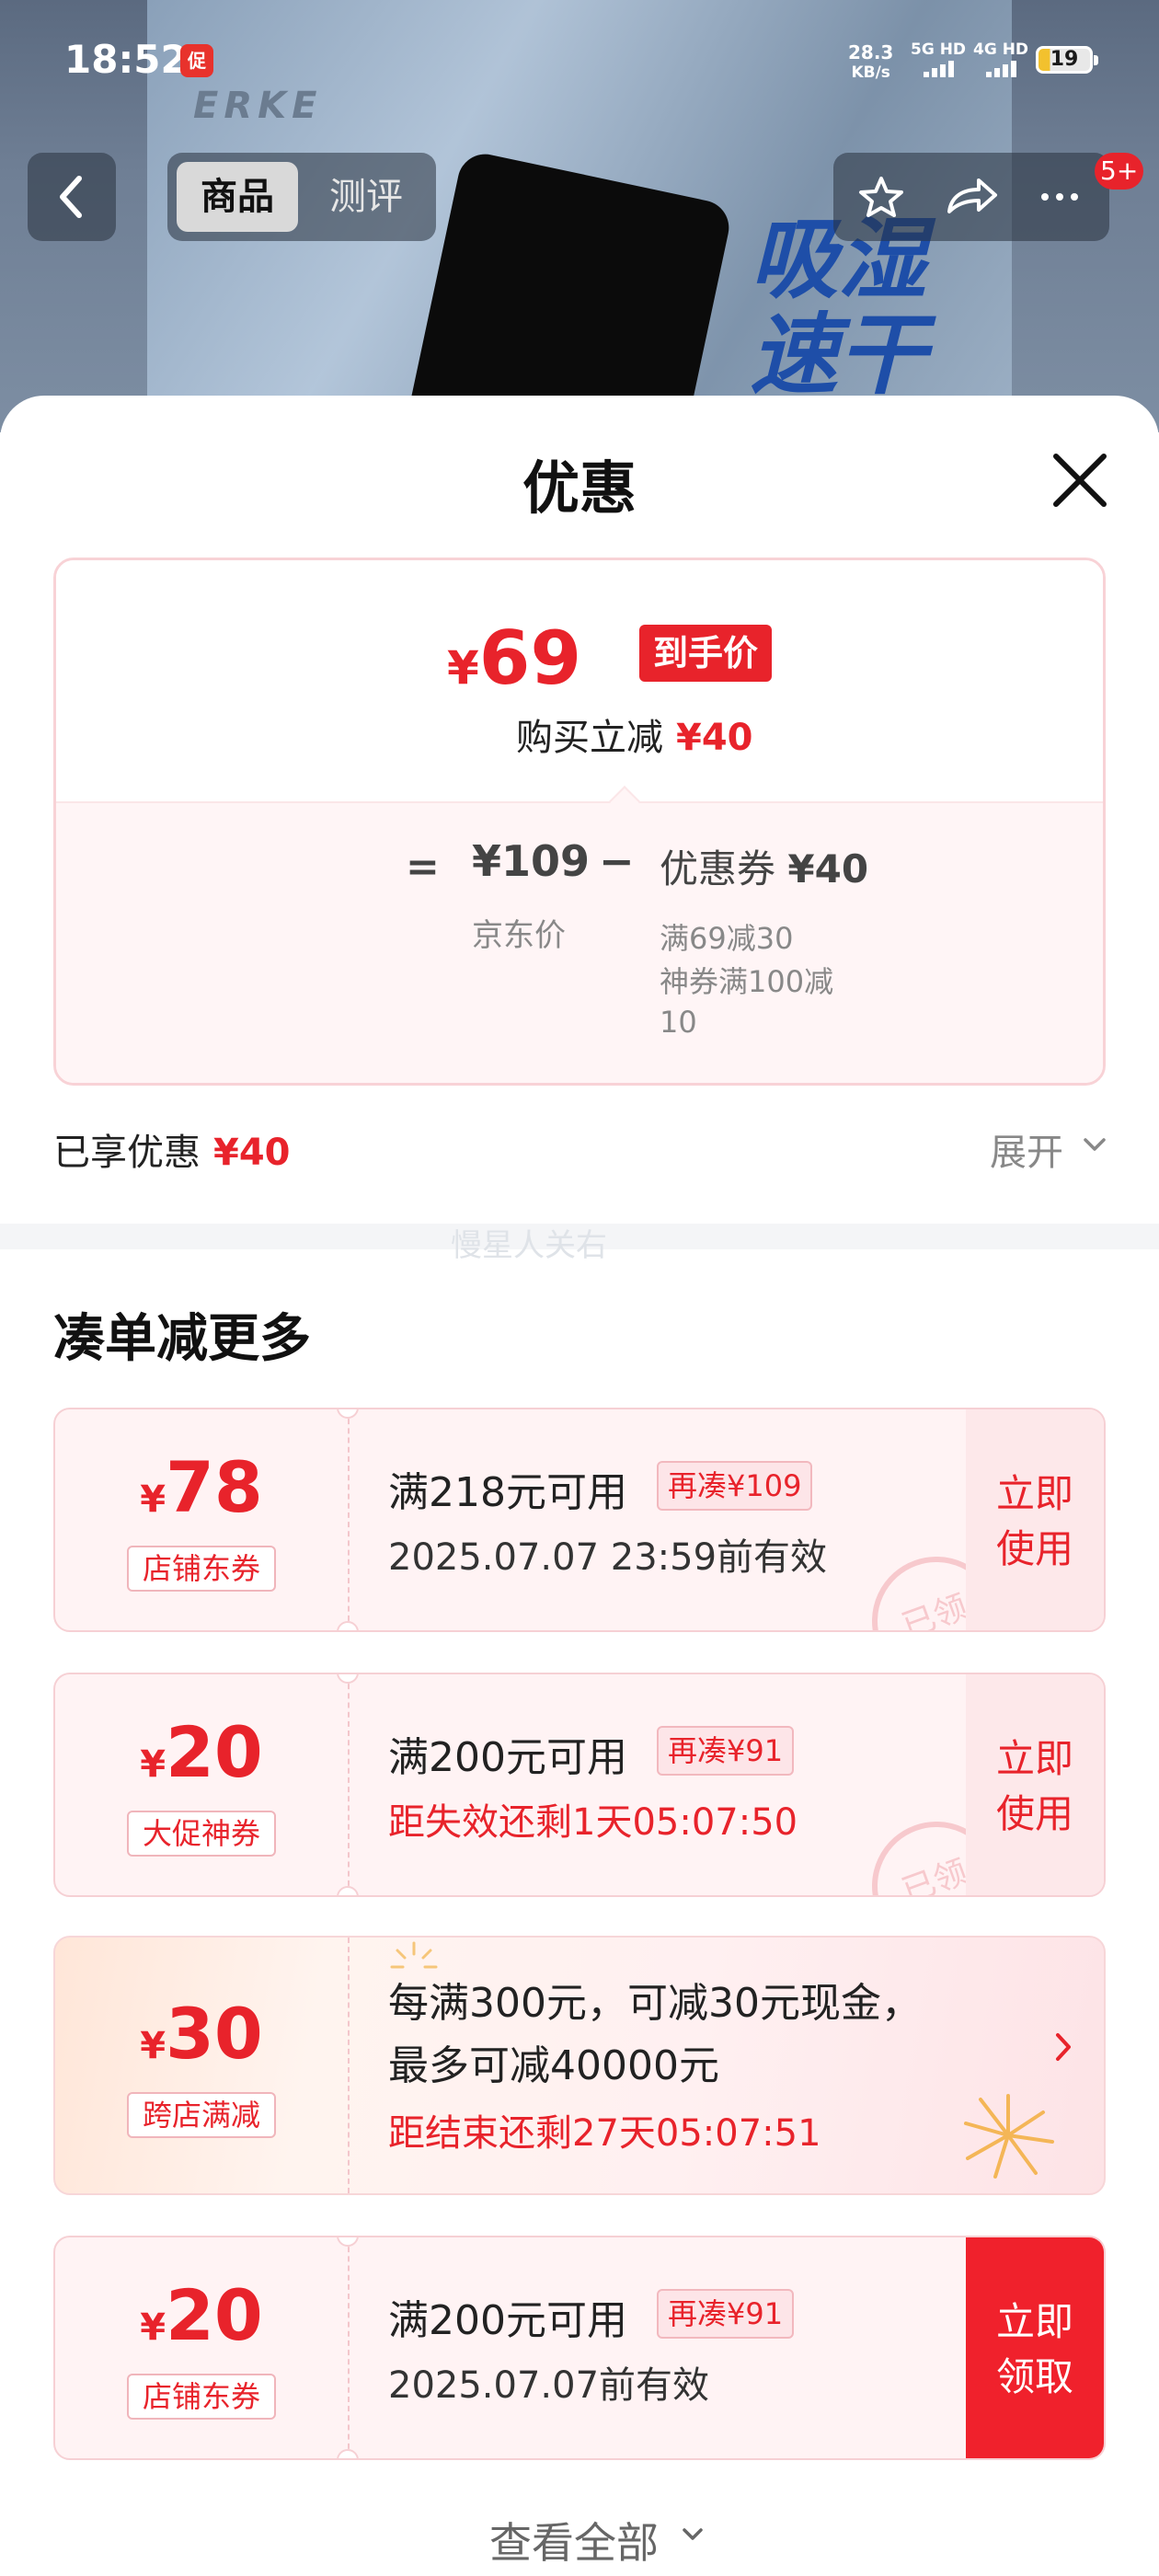  I want to click on battery-icon: 19, so click(1067, 60).